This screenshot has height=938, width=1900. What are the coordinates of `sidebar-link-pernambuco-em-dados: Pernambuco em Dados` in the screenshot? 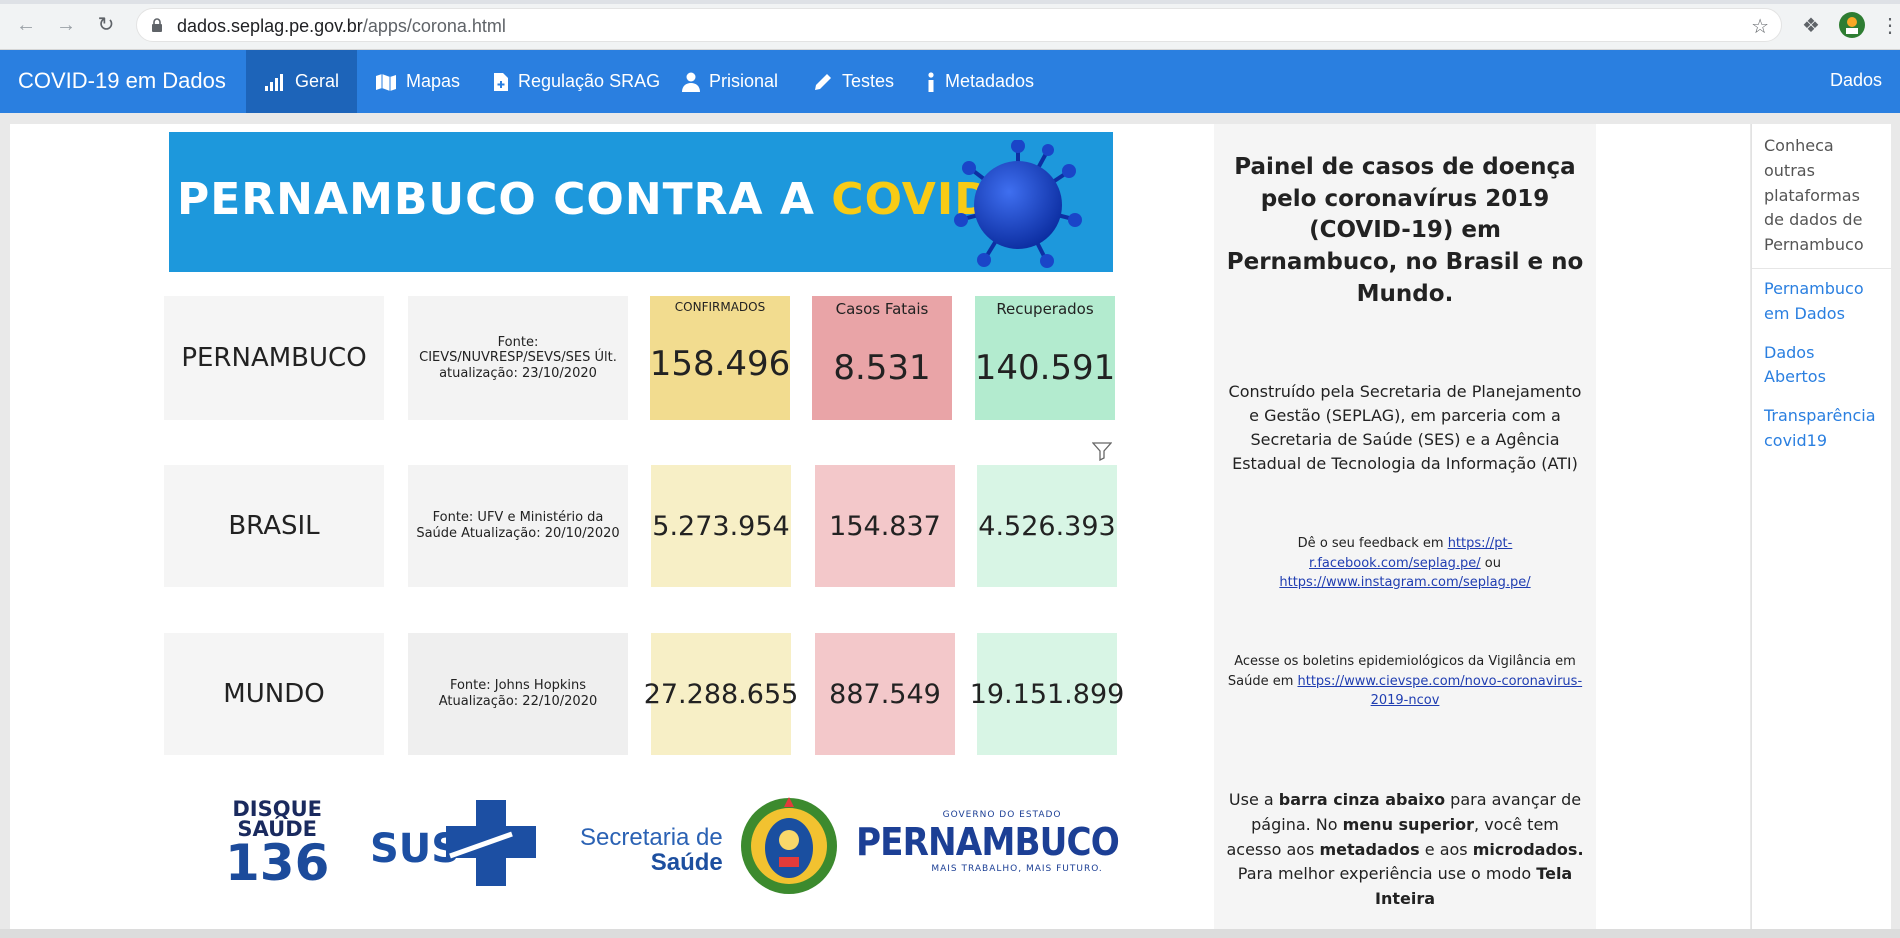 It's located at (1821, 301).